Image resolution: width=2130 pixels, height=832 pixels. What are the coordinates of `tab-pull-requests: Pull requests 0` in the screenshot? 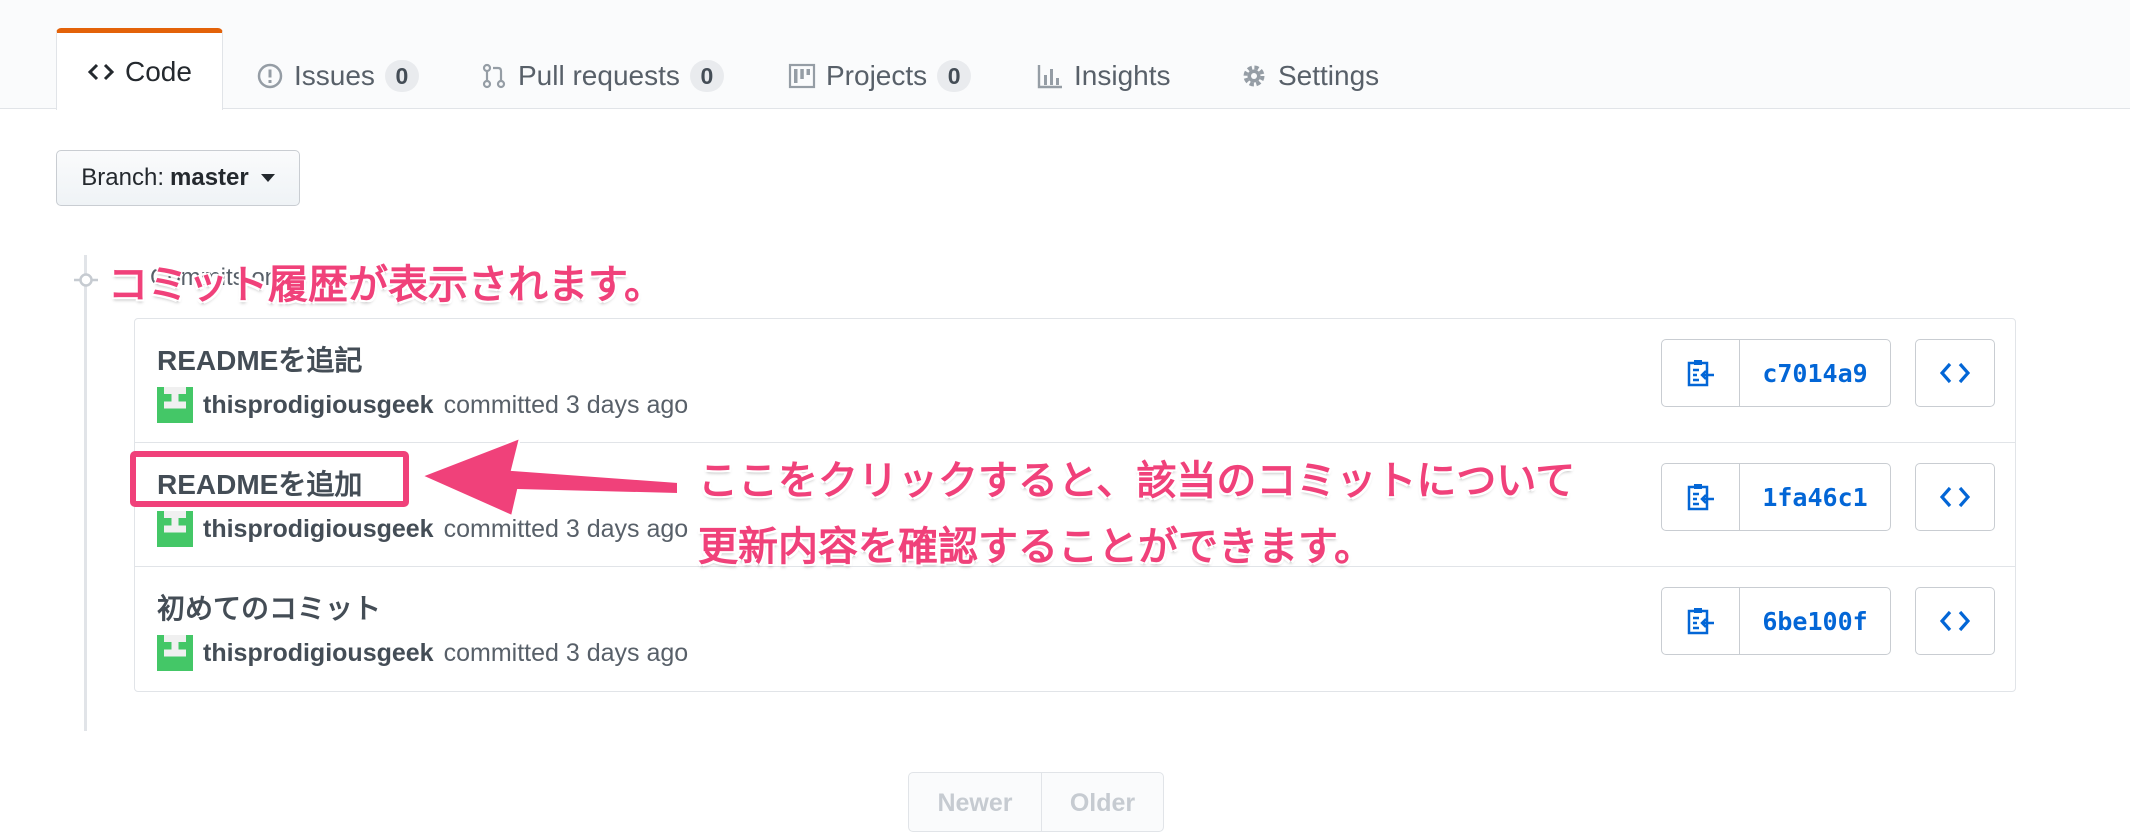 It's located at (602, 76).